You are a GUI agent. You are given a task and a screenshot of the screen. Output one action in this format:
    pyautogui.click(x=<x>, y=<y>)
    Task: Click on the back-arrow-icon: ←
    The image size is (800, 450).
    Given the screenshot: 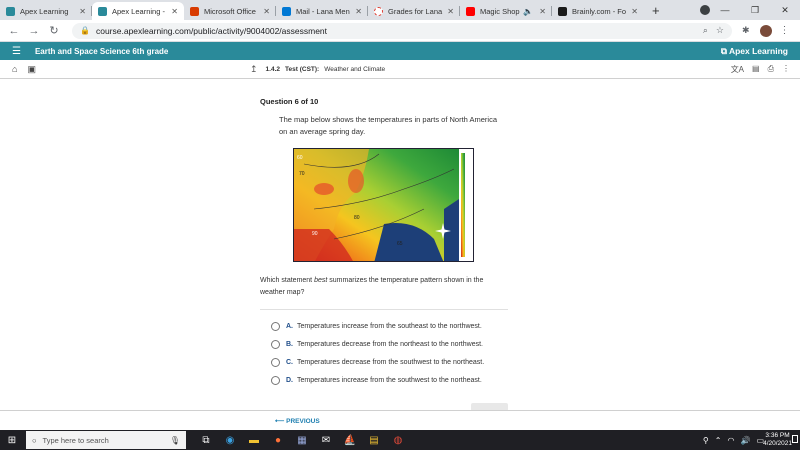 What is the action you would take?
    pyautogui.click(x=14, y=31)
    